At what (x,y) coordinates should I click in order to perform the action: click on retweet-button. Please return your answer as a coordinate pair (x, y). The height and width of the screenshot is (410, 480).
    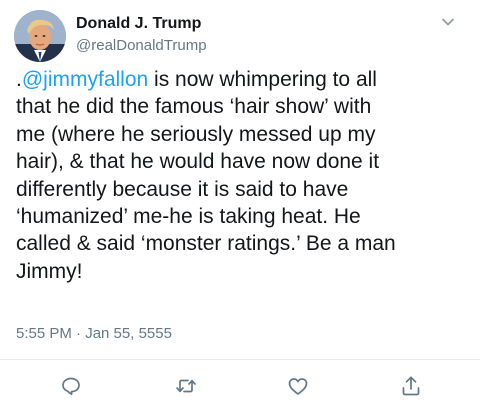
    Looking at the image, I should click on (186, 386).